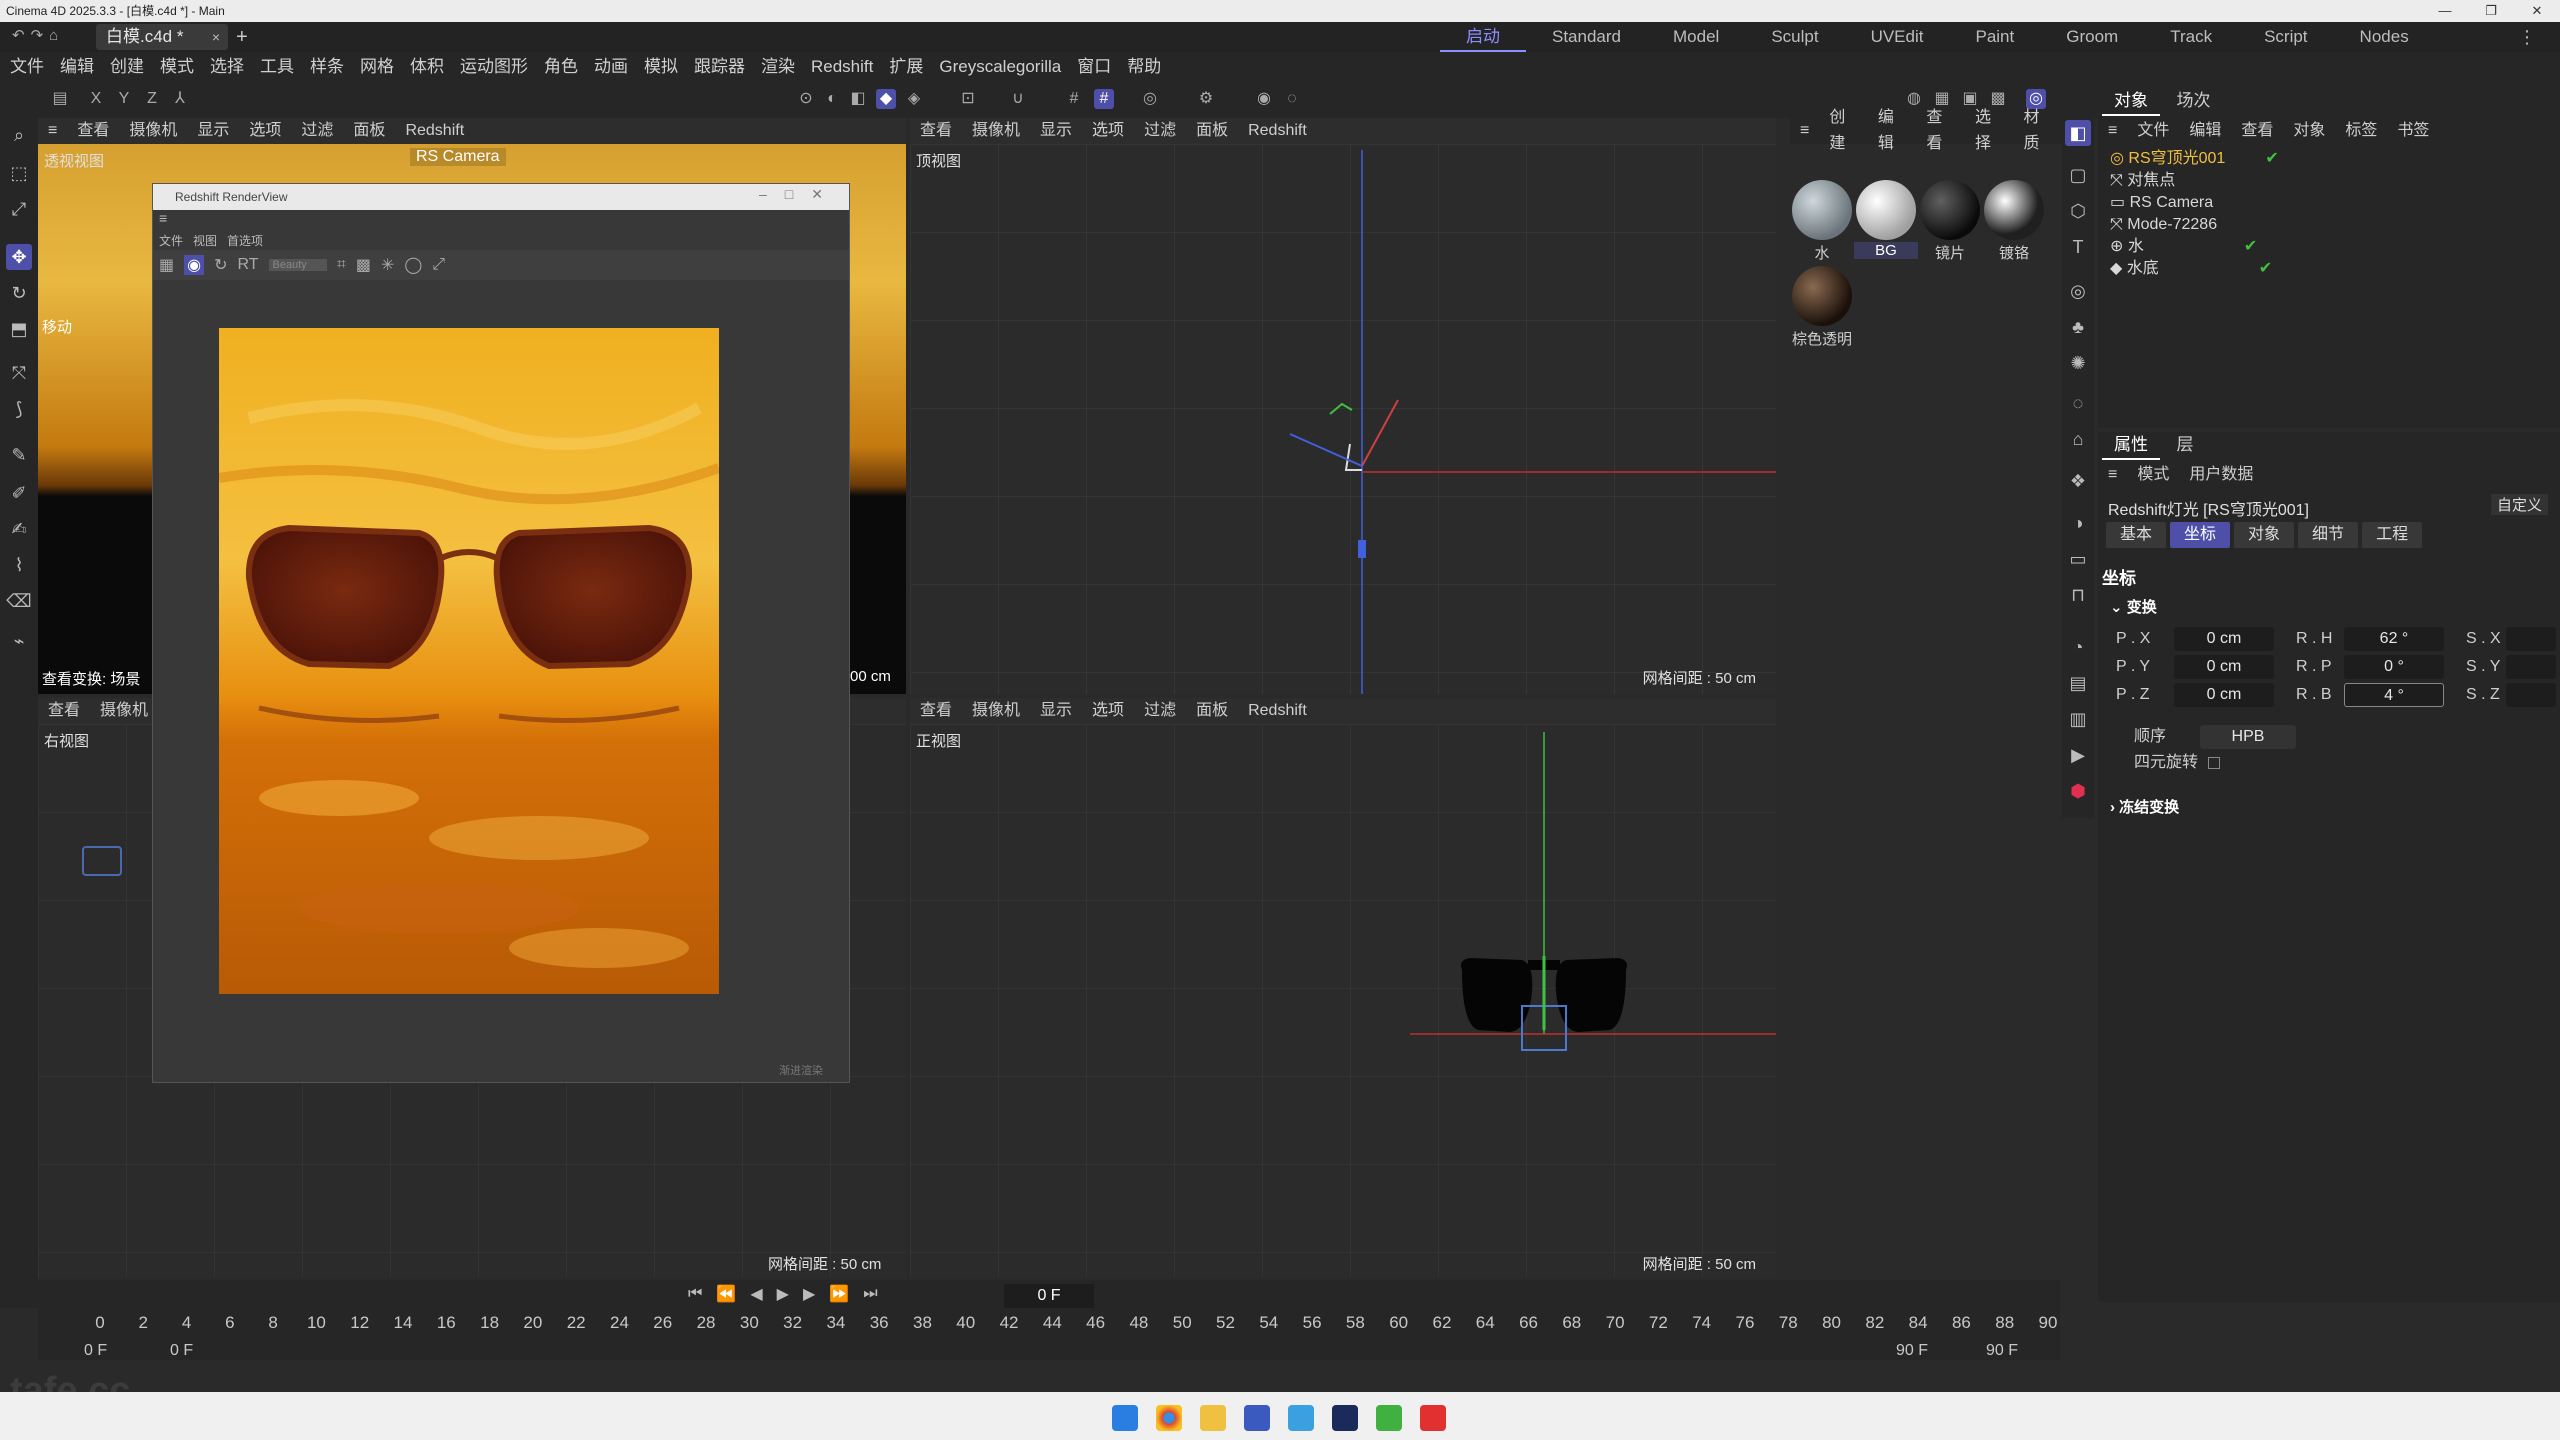 The height and width of the screenshot is (1440, 2560). What do you see at coordinates (886, 99) in the screenshot?
I see `model-mode-icon: ◆` at bounding box center [886, 99].